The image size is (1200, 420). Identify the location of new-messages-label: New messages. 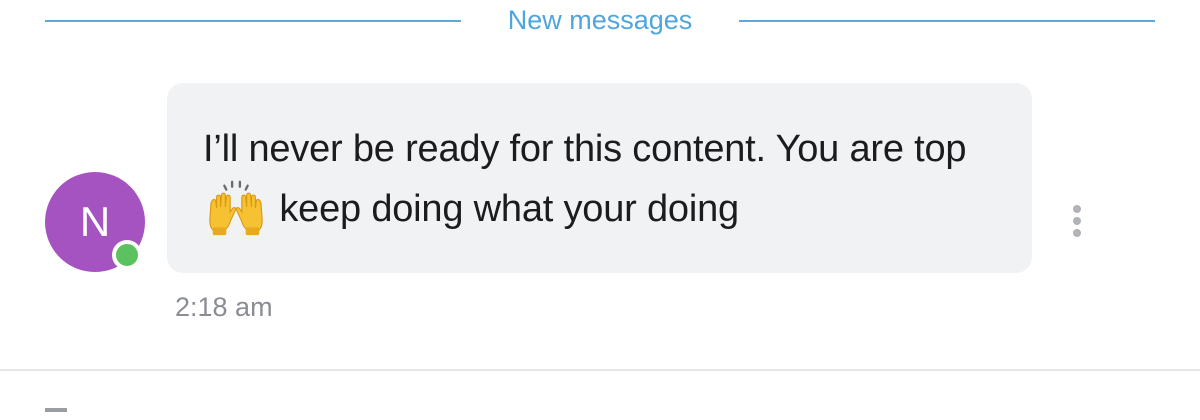
(600, 20).